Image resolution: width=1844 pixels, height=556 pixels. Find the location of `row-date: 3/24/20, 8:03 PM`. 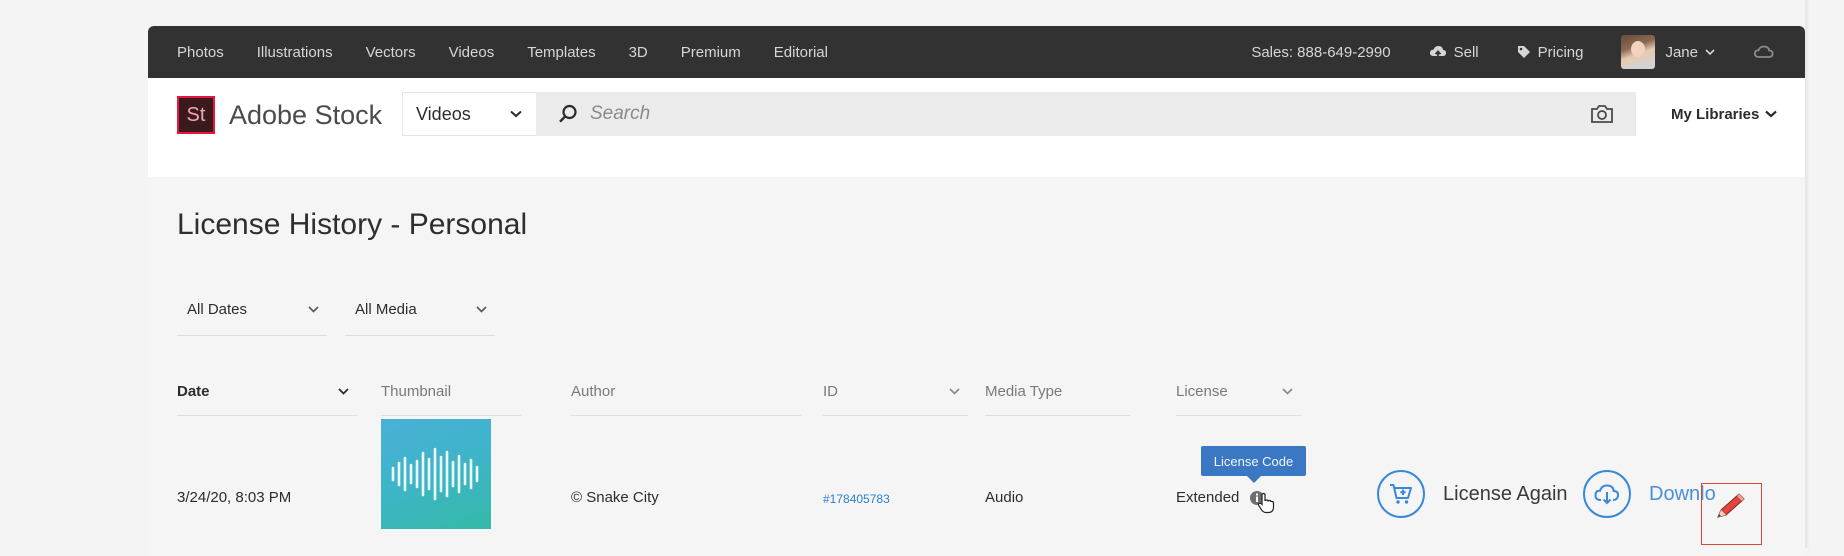

row-date: 3/24/20, 8:03 PM is located at coordinates (234, 497).